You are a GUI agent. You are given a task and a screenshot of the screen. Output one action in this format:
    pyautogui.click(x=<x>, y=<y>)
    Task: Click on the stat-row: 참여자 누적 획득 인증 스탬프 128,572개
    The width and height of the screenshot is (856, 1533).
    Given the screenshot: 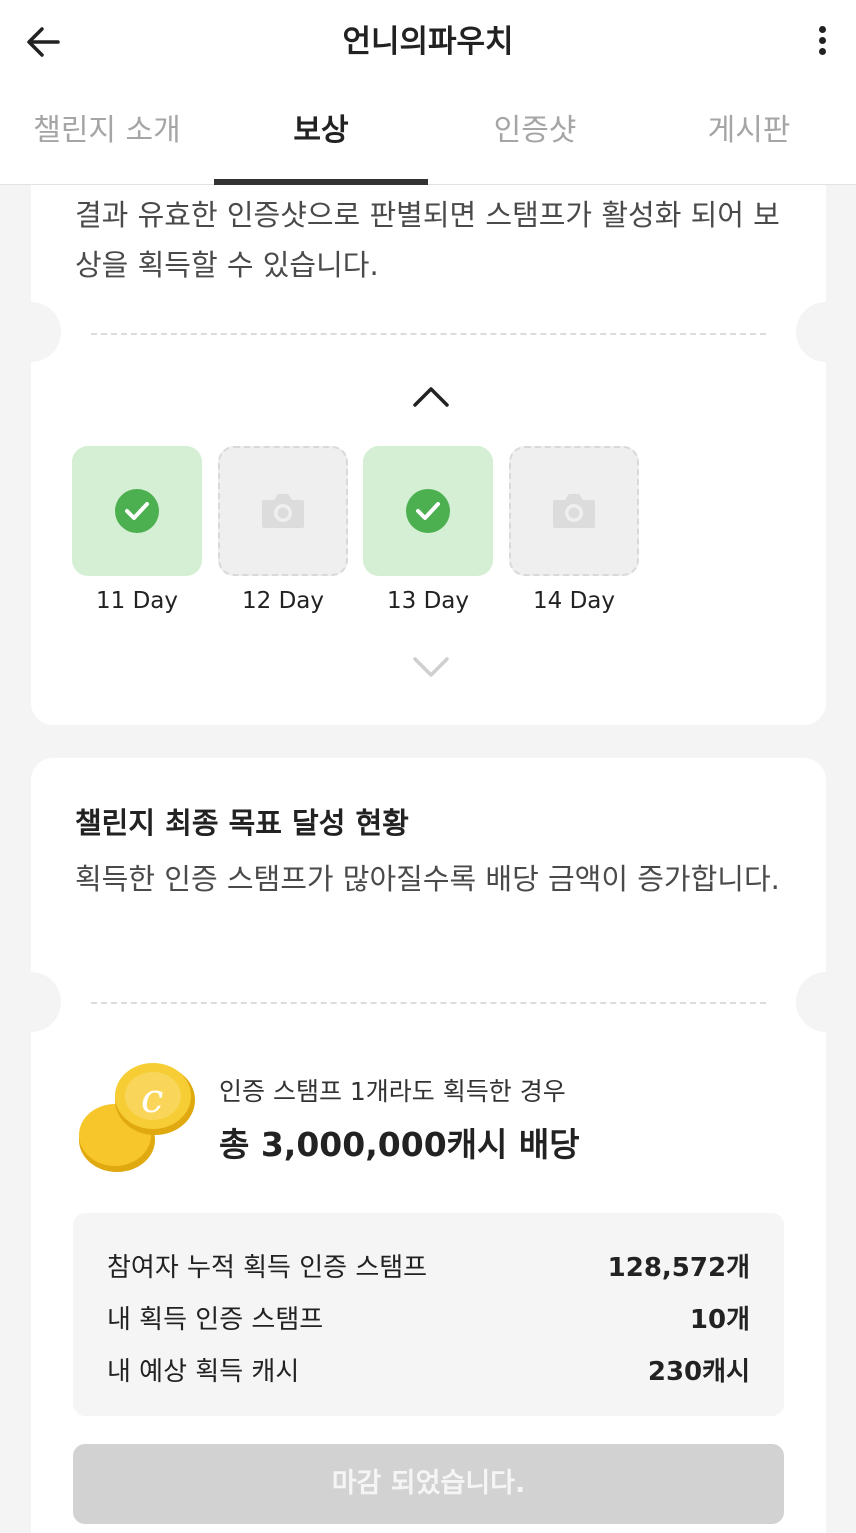 What is the action you would take?
    pyautogui.click(x=428, y=1265)
    